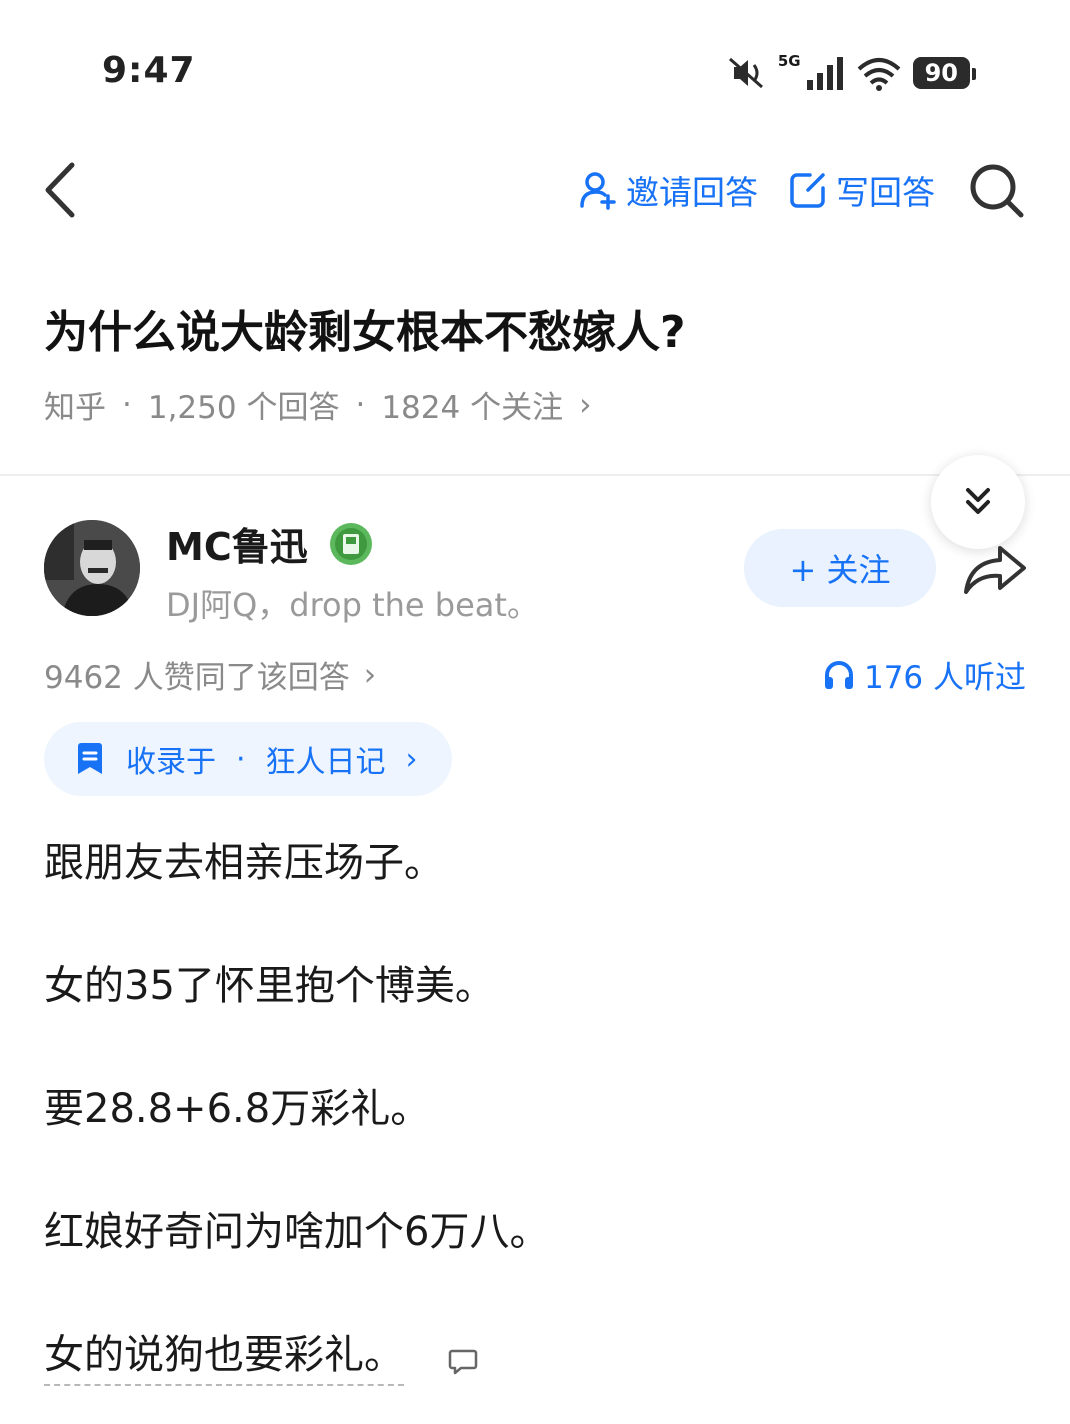 The height and width of the screenshot is (1424, 1070). Describe the element at coordinates (850, 73) in the screenshot. I see `status-icons: 5G 90` at that location.